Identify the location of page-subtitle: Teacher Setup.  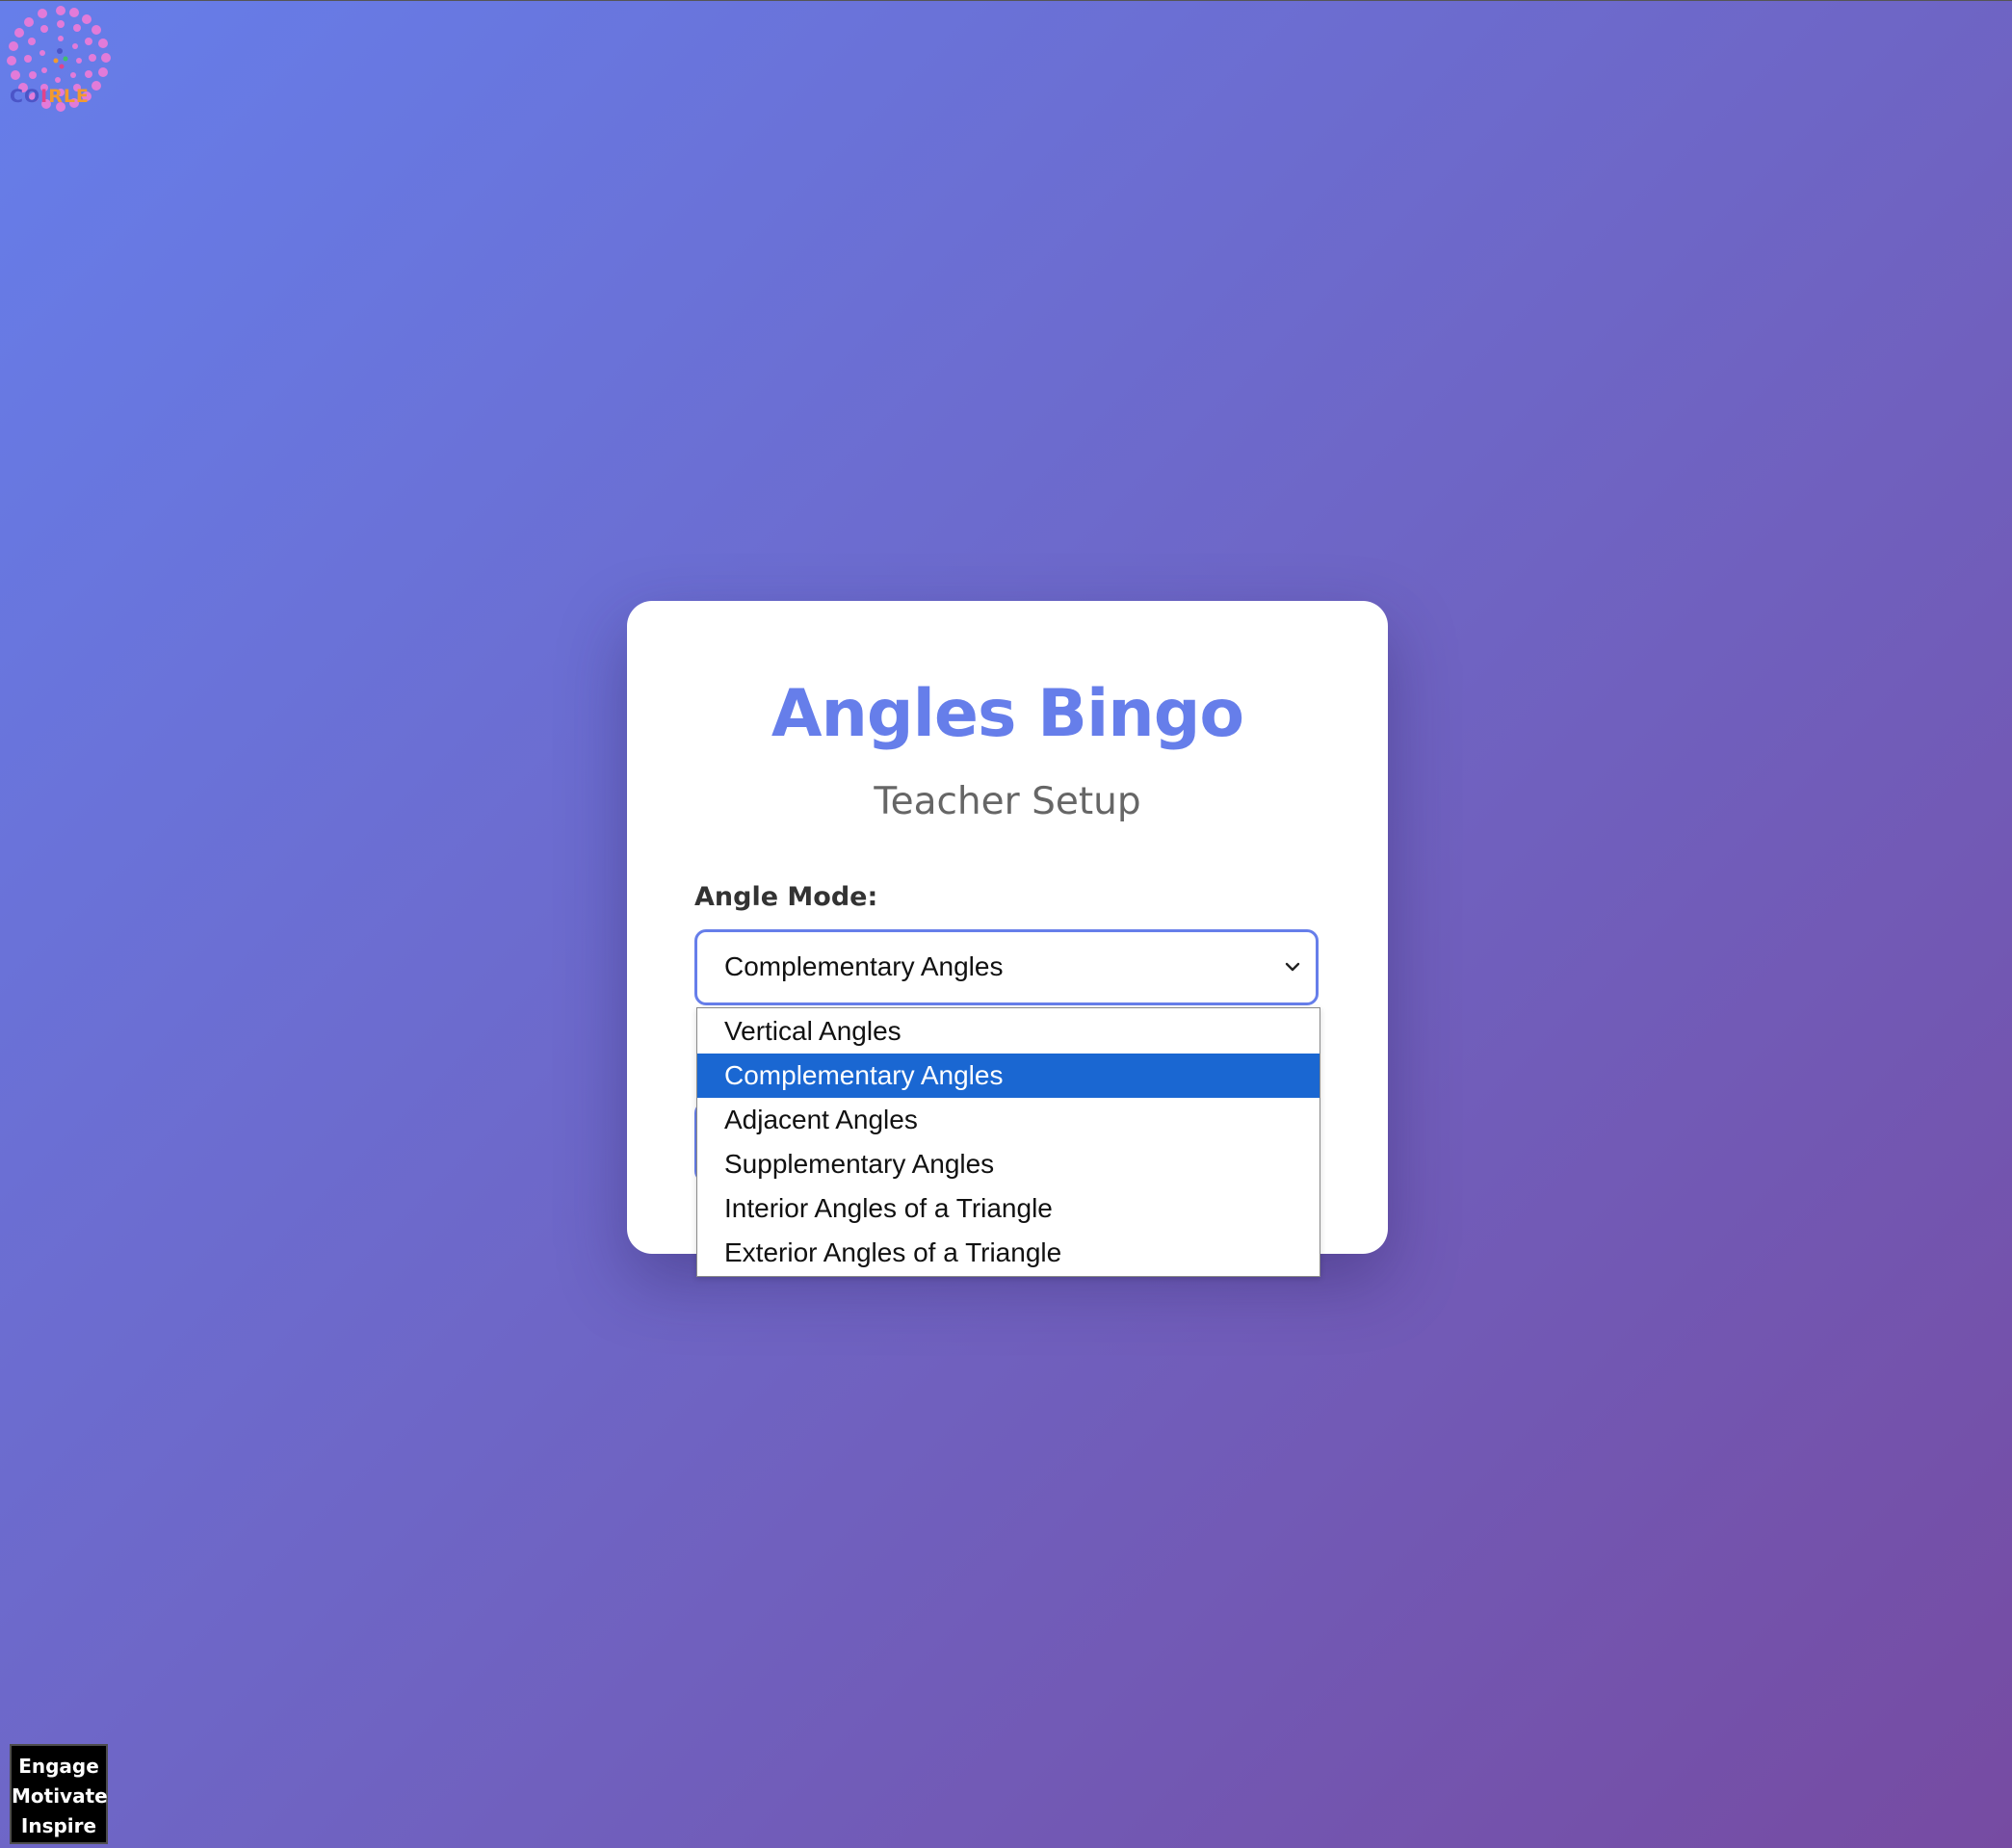
(1007, 801).